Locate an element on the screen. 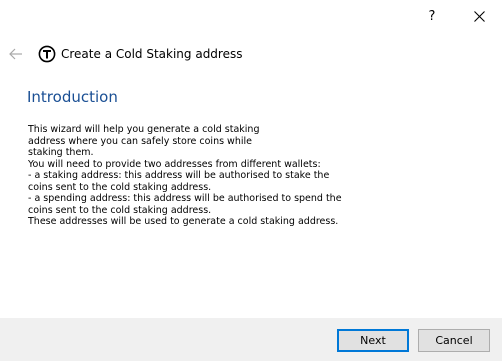  close-icon is located at coordinates (479, 16).